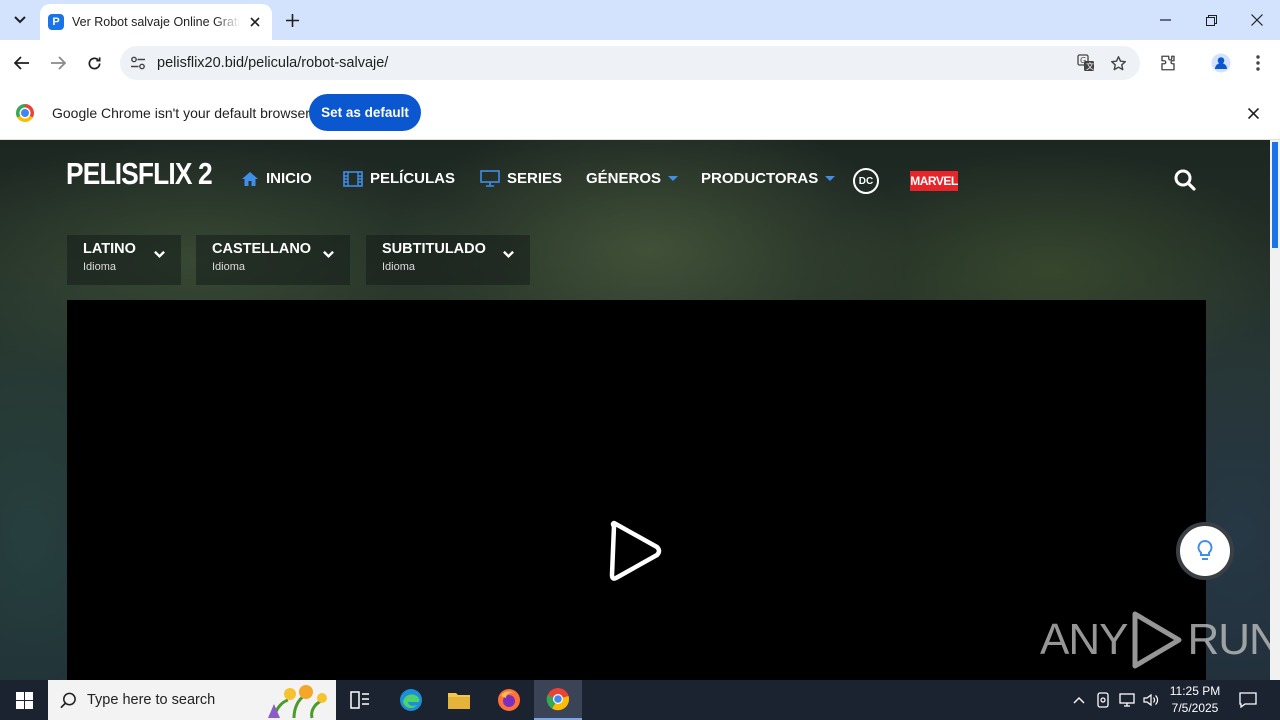 This screenshot has height=720, width=1280. I want to click on firefox-icon, so click(509, 700).